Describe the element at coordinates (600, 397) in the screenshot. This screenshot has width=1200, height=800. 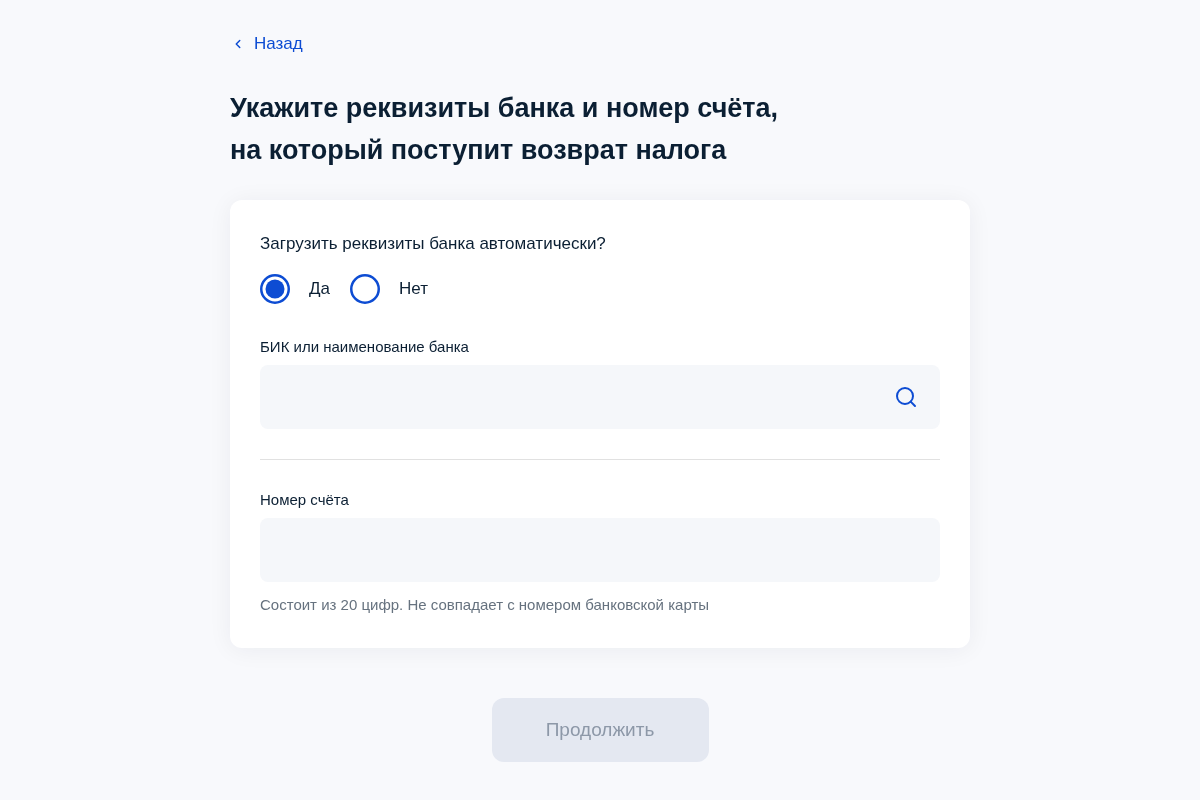
I see `search-field` at that location.